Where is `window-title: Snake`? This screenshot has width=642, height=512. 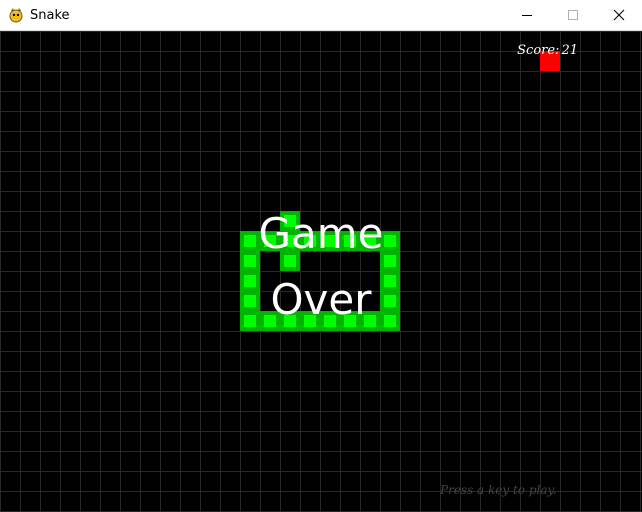 window-title: Snake is located at coordinates (50, 15).